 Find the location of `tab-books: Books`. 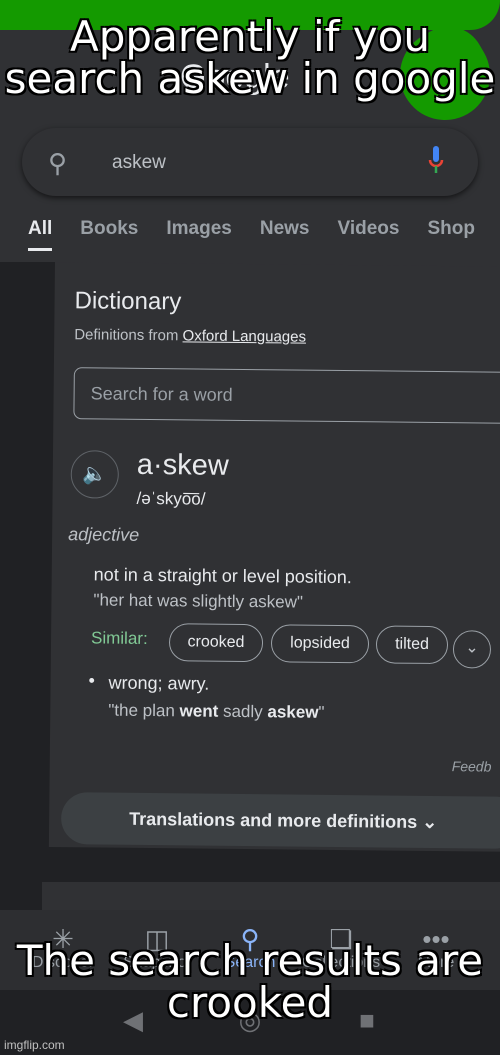

tab-books: Books is located at coordinates (109, 234).